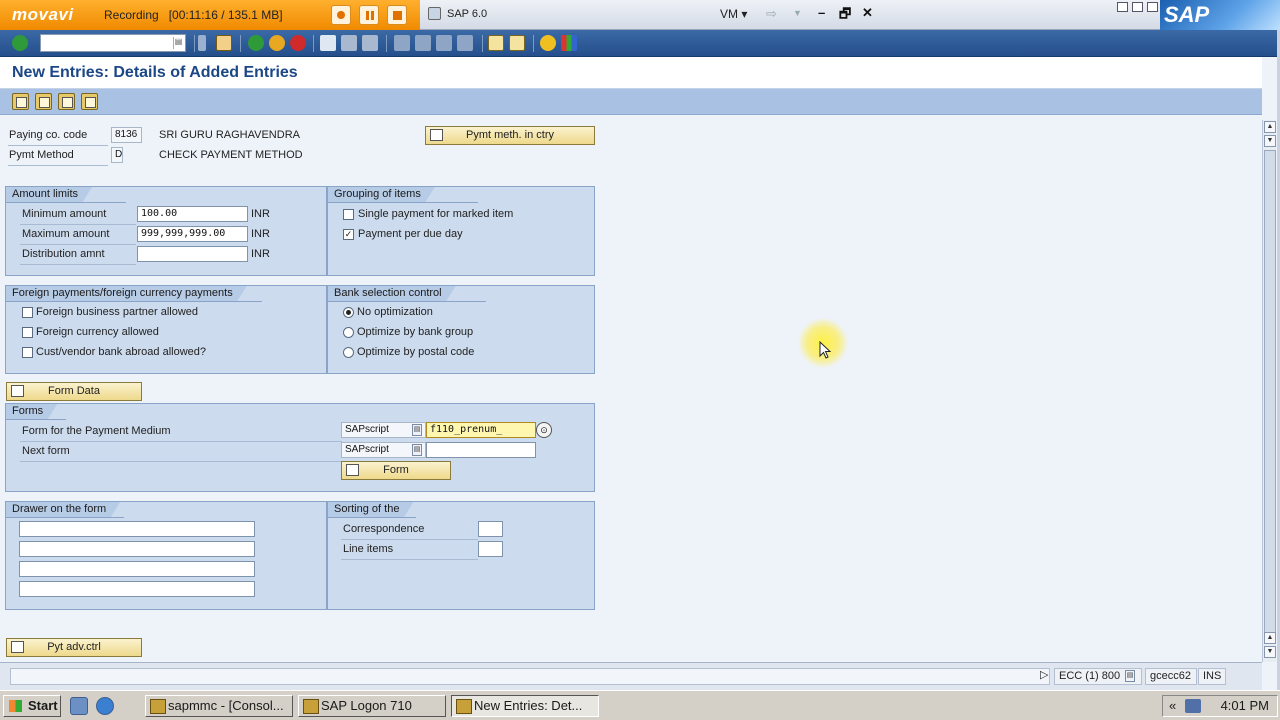  What do you see at coordinates (74, 391) in the screenshot?
I see `form-data-button: Form Data` at bounding box center [74, 391].